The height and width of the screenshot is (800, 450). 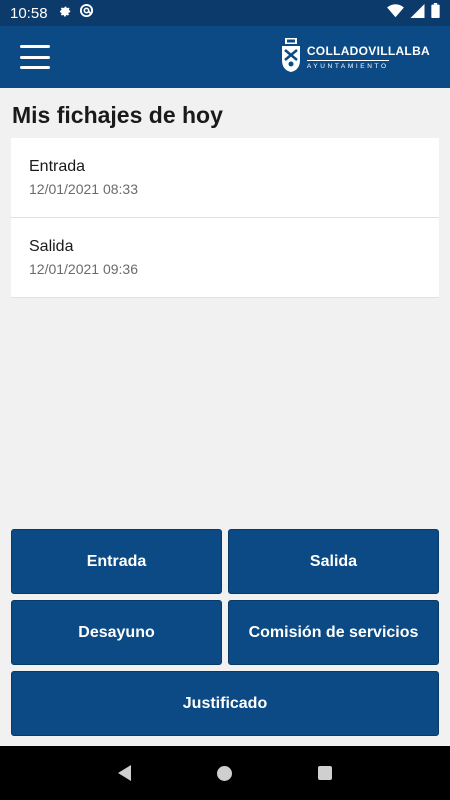 What do you see at coordinates (116, 561) in the screenshot?
I see `entrada-button: Entrada` at bounding box center [116, 561].